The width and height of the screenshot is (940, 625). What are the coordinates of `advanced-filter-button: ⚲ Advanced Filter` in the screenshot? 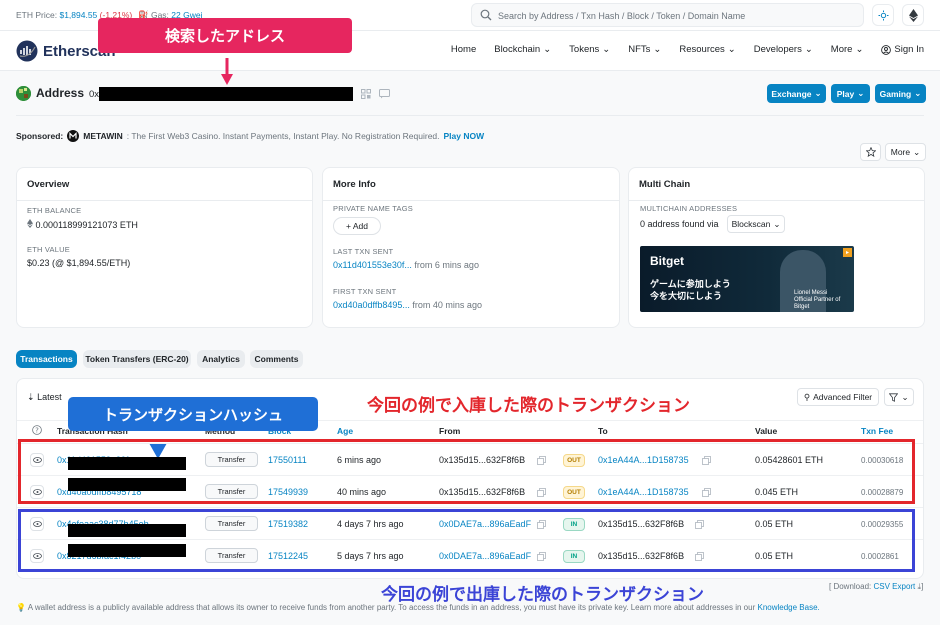 It's located at (838, 397).